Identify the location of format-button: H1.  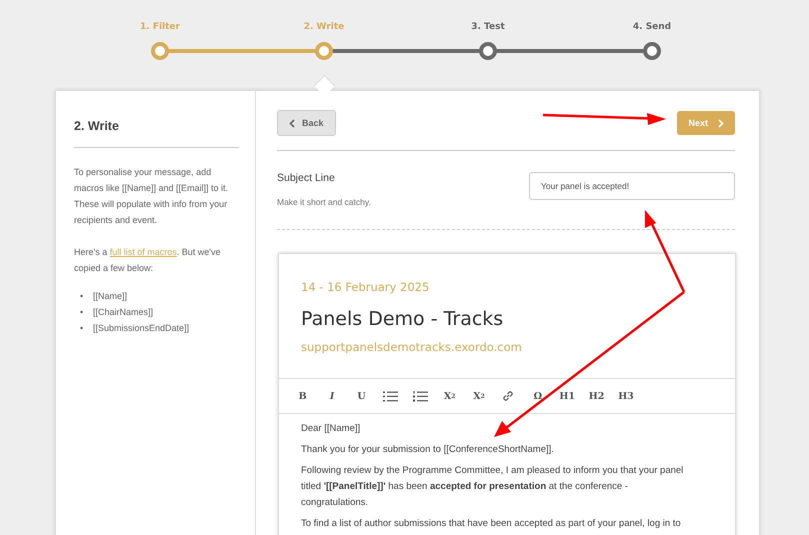
(567, 396).